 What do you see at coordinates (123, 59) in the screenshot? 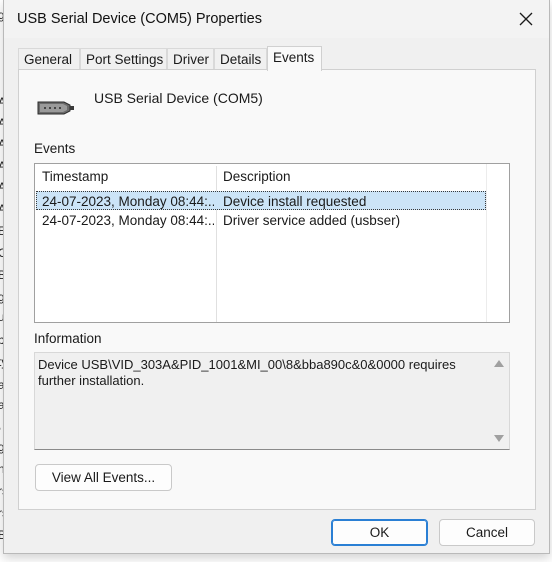
I see `tab-port-settings: Port Settings` at bounding box center [123, 59].